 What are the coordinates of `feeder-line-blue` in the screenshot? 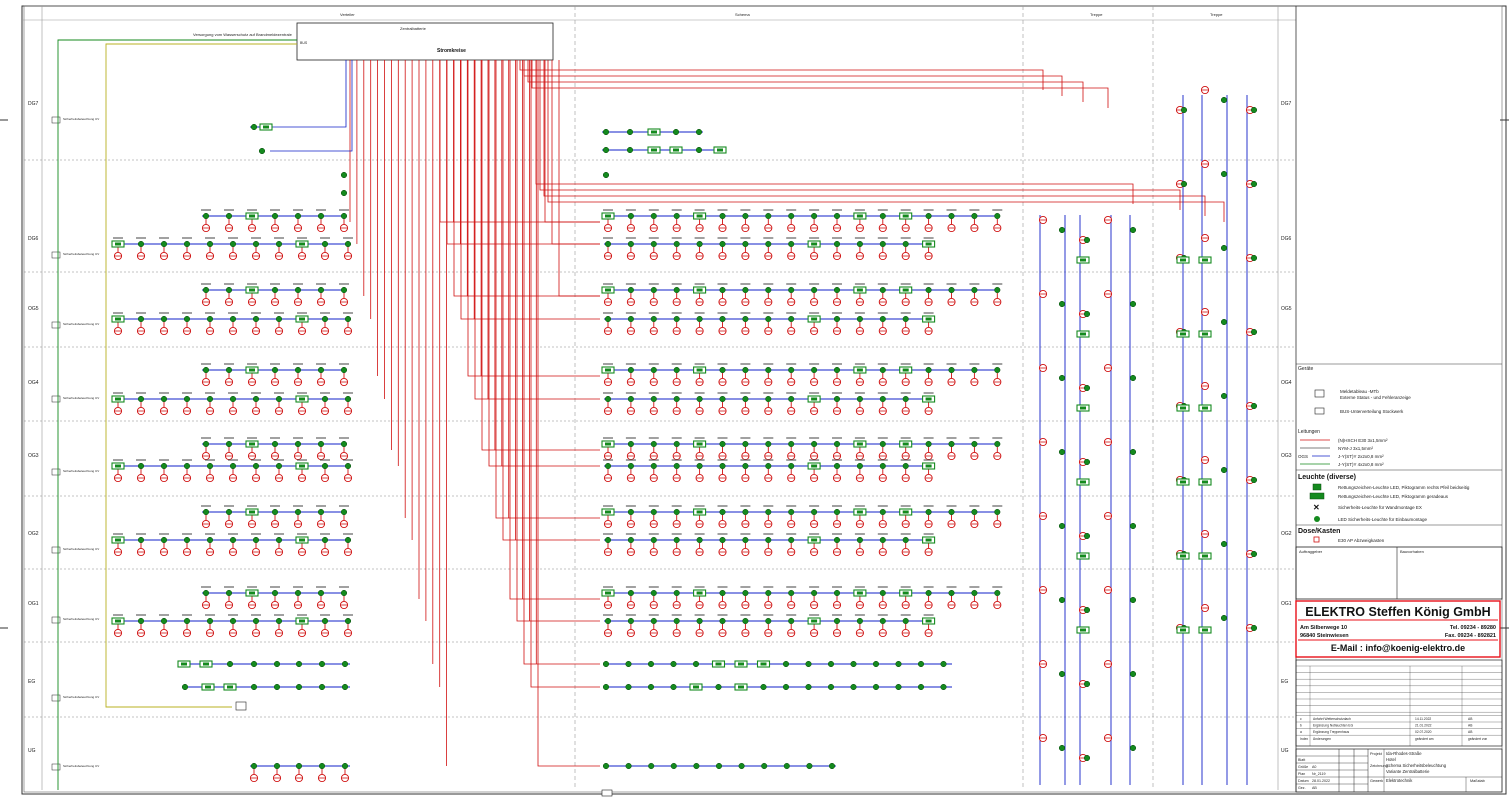 It's located at (308, 94).